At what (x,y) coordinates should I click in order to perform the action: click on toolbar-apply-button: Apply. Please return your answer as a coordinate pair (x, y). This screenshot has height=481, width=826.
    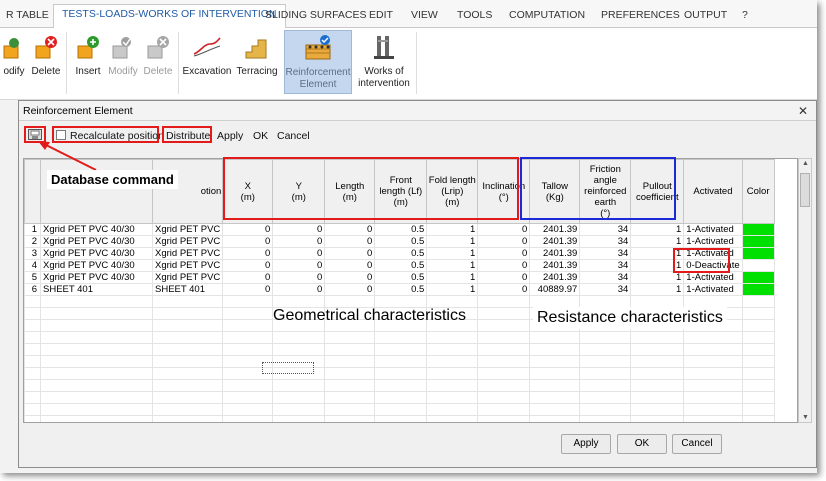
    Looking at the image, I should click on (230, 136).